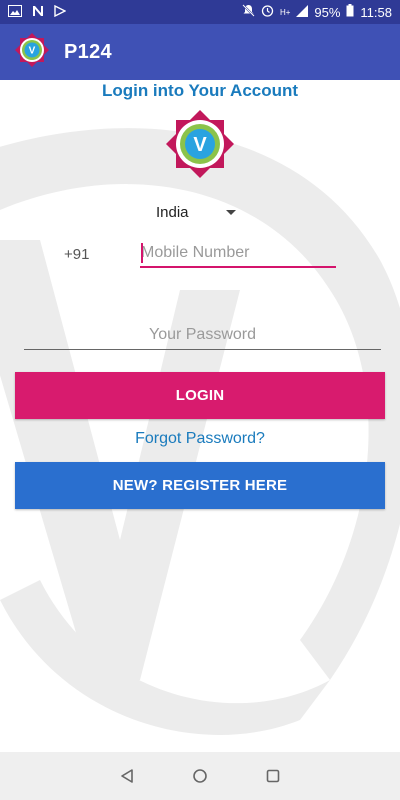 This screenshot has height=800, width=400. What do you see at coordinates (231, 212) in the screenshot?
I see `chevron-down-icon` at bounding box center [231, 212].